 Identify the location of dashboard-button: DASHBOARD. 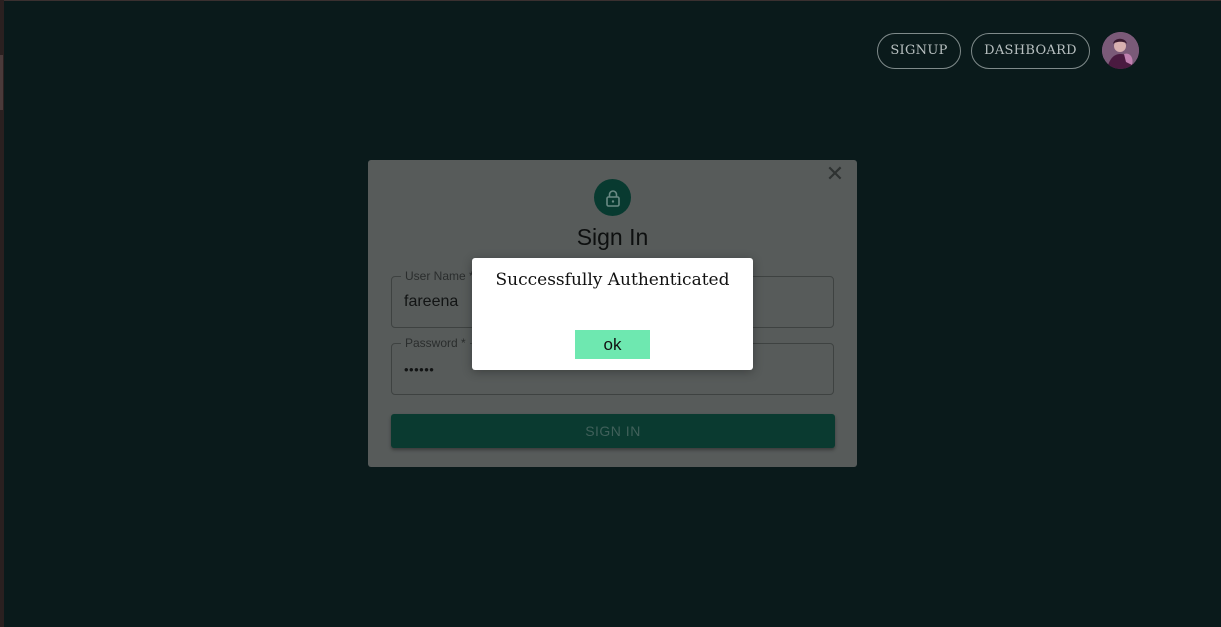
(1030, 50).